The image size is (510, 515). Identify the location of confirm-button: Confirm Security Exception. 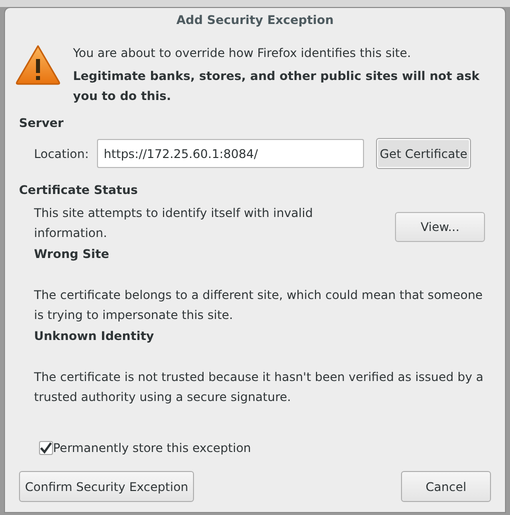
(106, 486).